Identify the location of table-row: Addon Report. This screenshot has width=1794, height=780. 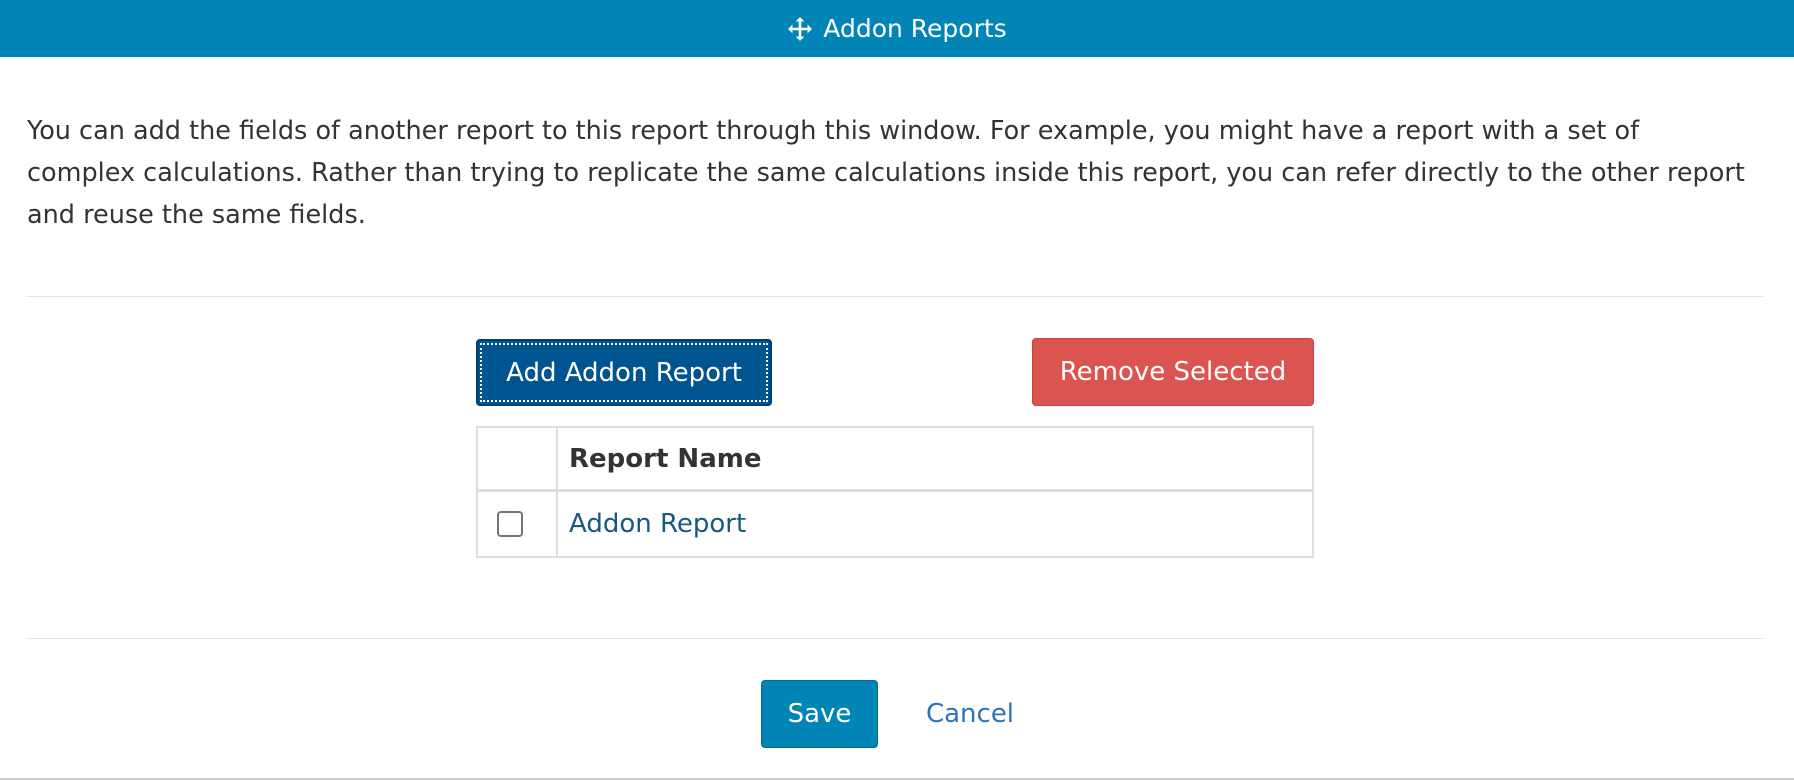
(895, 524).